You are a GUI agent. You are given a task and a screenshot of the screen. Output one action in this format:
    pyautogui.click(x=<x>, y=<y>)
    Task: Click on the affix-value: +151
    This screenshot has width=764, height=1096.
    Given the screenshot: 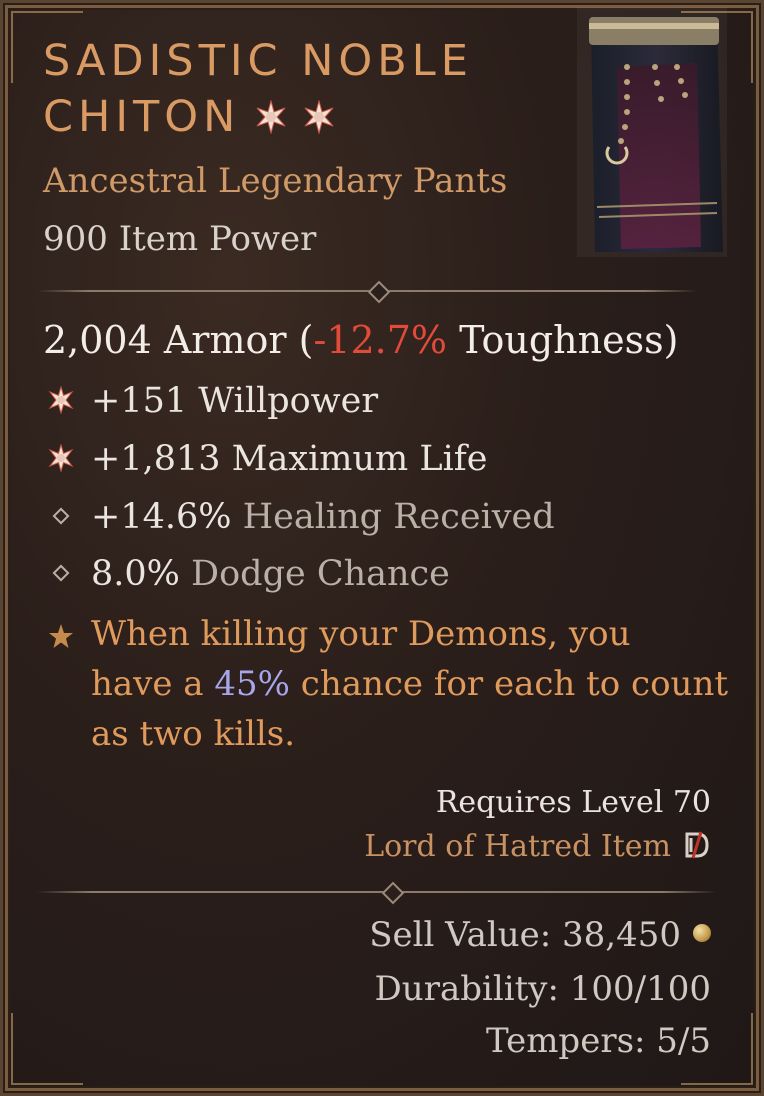 What is the action you would take?
    pyautogui.click(x=139, y=401)
    